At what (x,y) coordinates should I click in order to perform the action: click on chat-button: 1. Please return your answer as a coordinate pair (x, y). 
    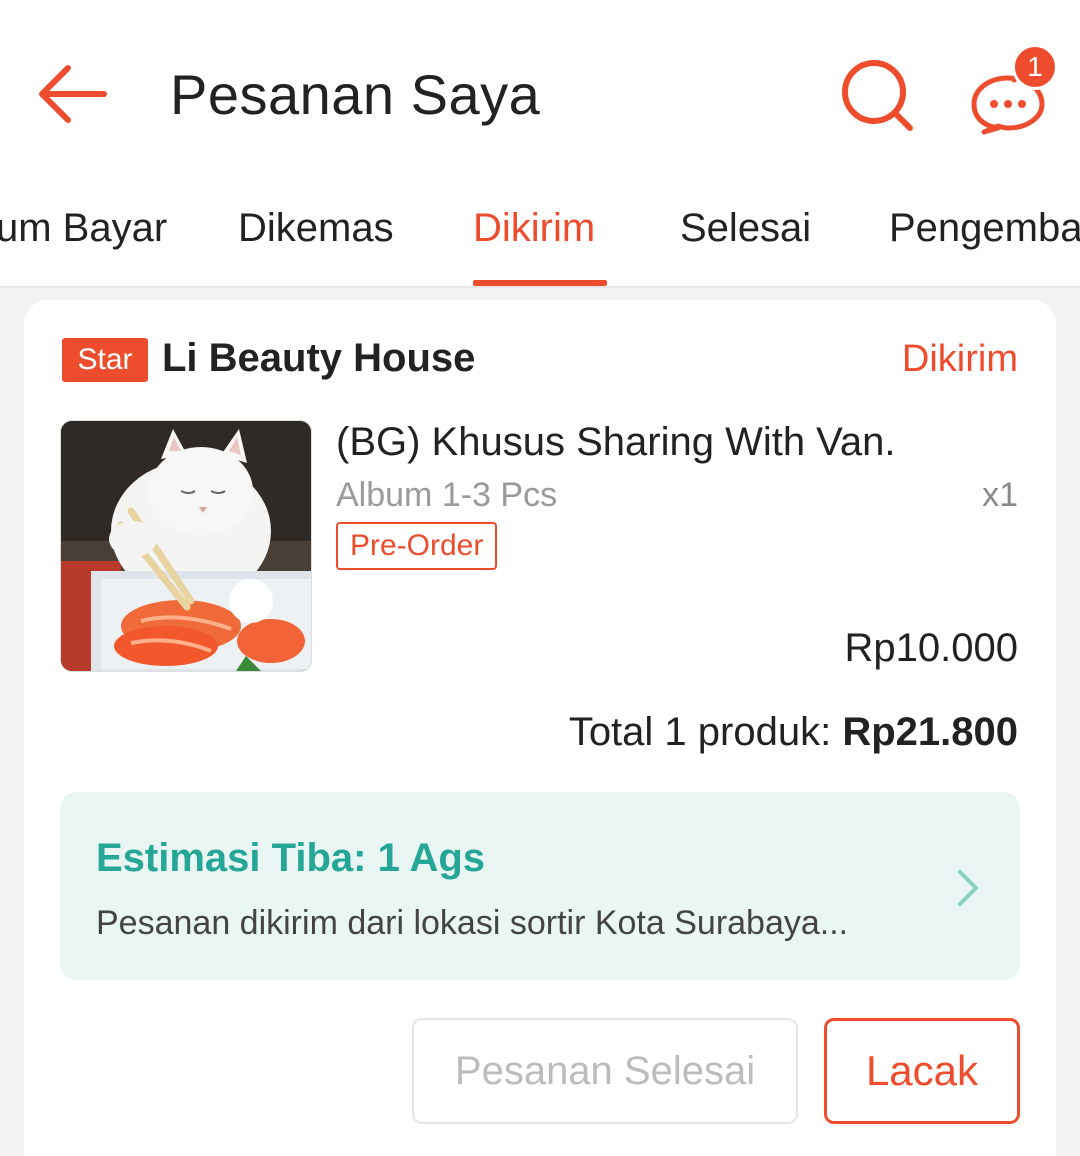
    Looking at the image, I should click on (1014, 88).